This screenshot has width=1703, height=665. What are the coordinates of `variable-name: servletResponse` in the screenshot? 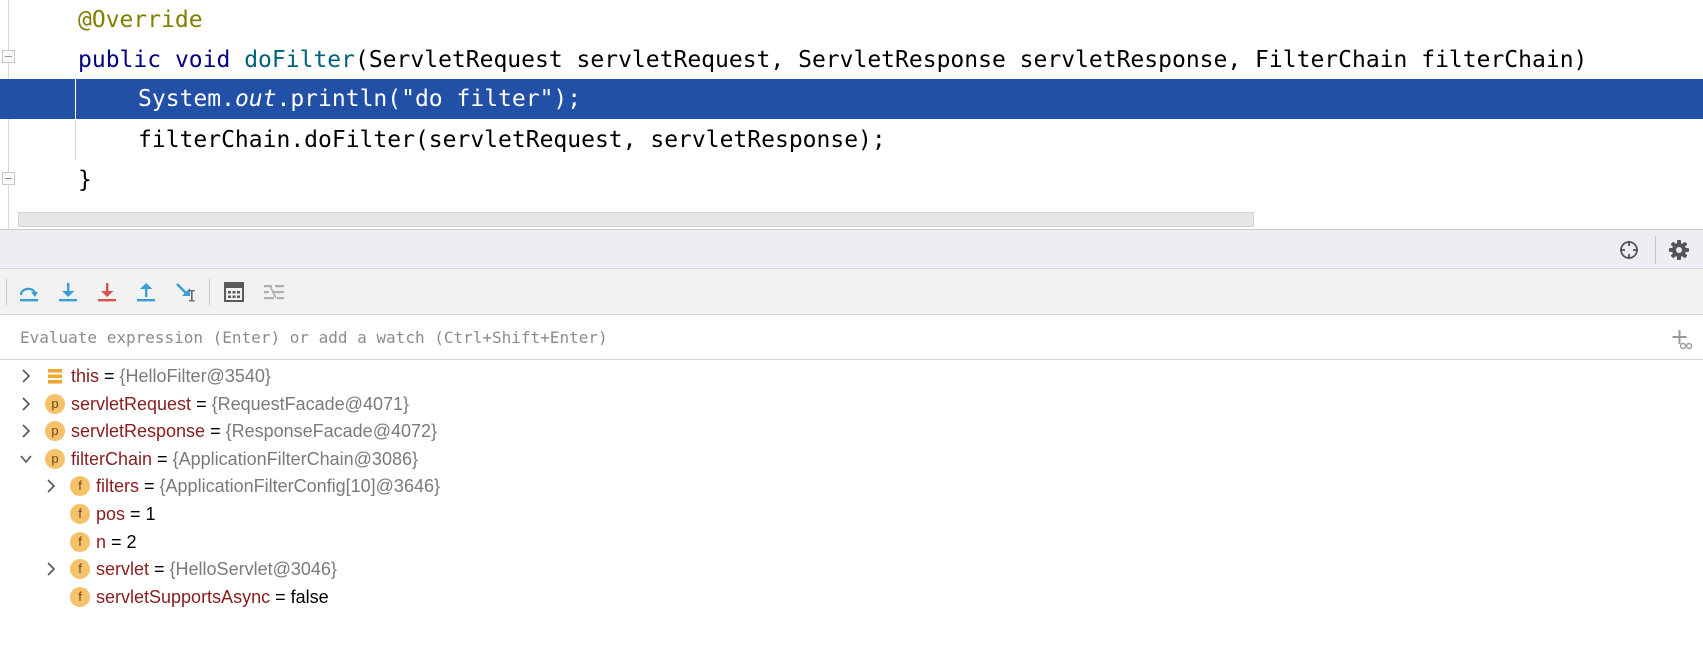 It's located at (138, 431).